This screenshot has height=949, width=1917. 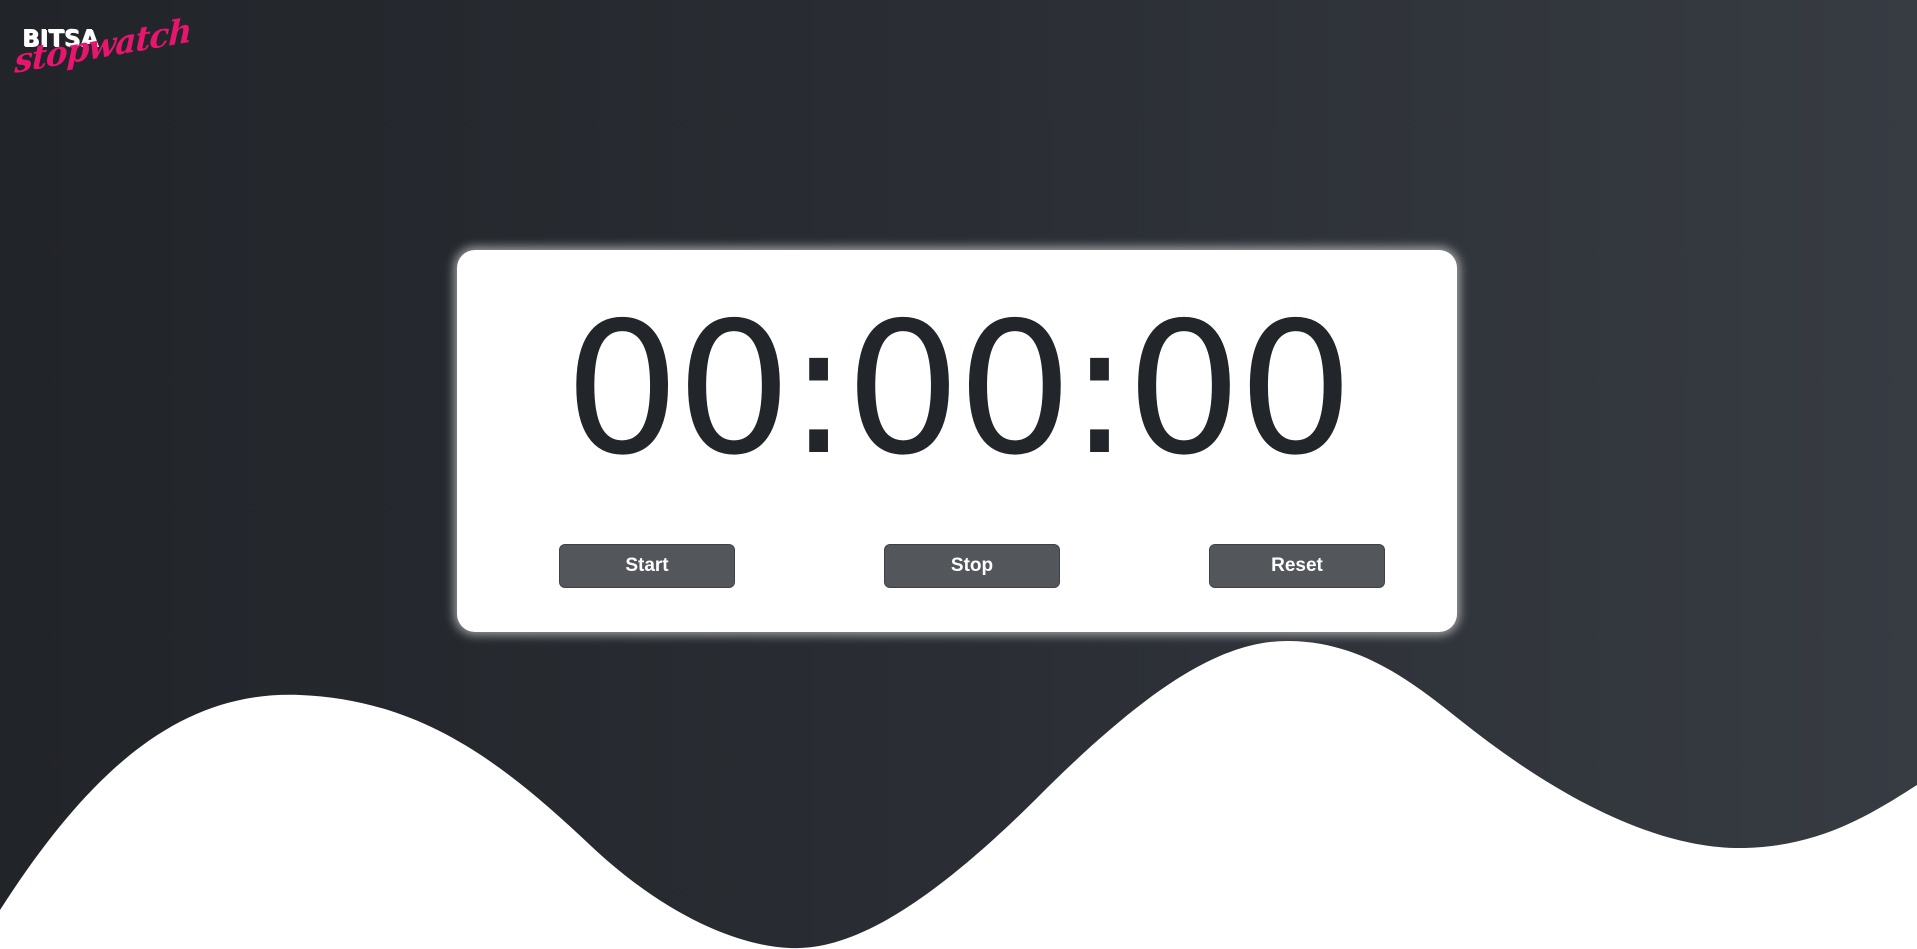 What do you see at coordinates (103, 51) in the screenshot?
I see `app-logo: BITSA stopwatch` at bounding box center [103, 51].